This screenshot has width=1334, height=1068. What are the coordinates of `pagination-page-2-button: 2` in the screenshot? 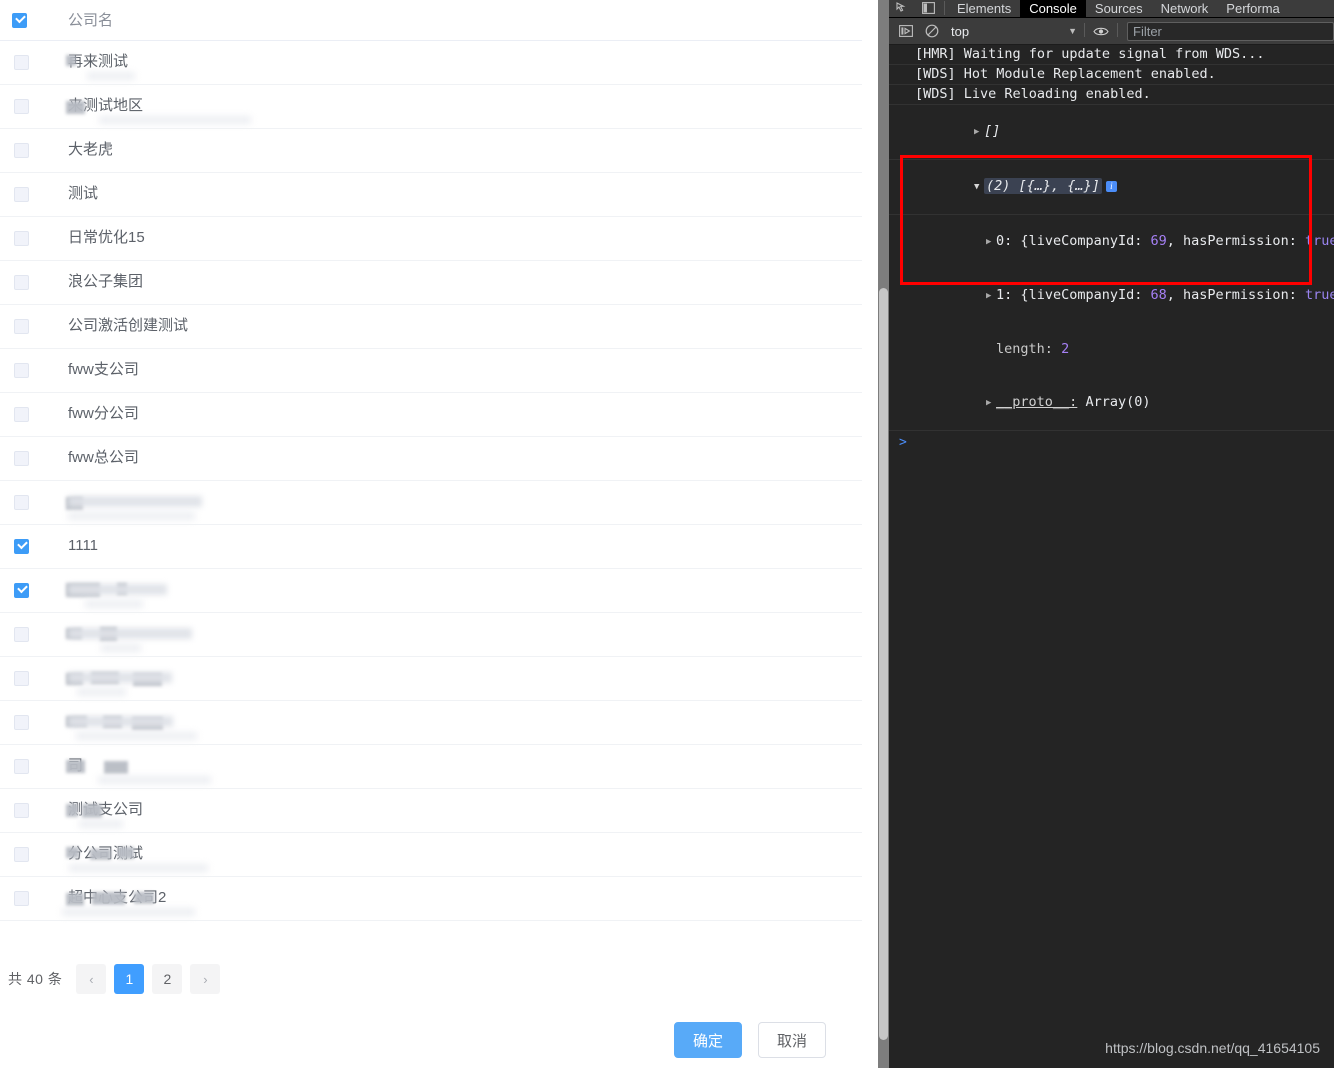 It's located at (167, 979).